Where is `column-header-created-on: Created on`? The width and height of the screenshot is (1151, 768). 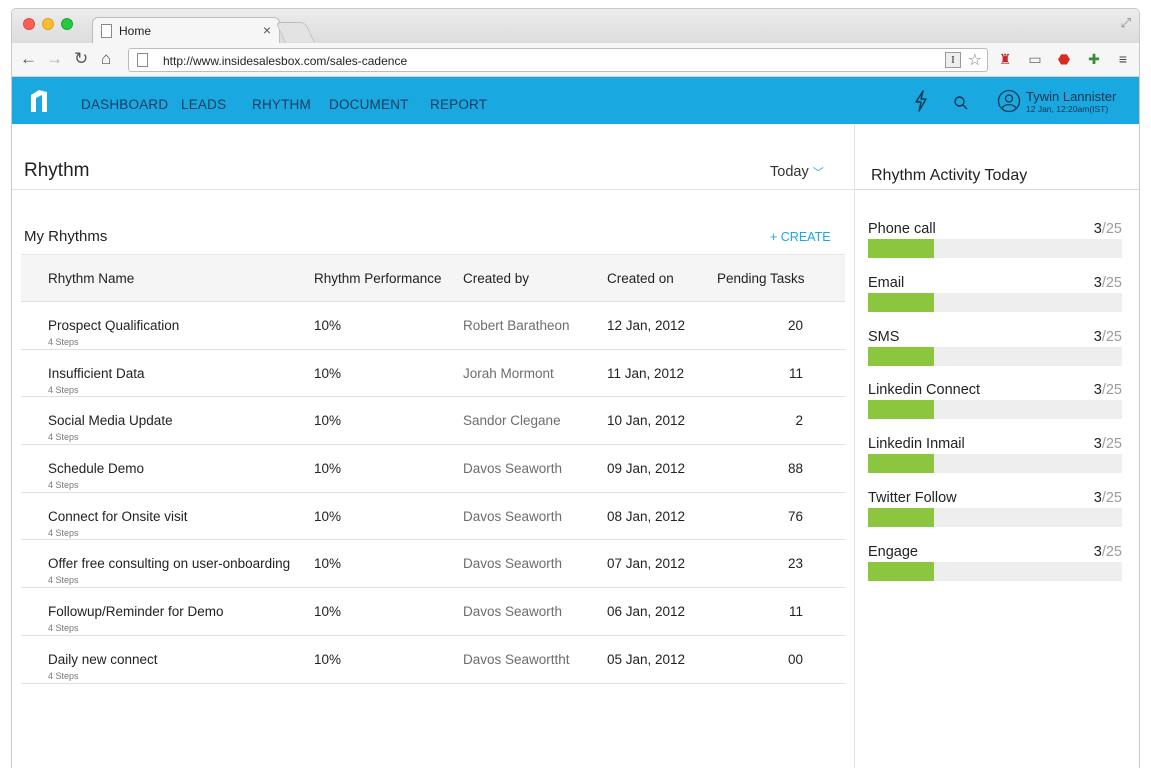
column-header-created-on: Created on is located at coordinates (640, 278).